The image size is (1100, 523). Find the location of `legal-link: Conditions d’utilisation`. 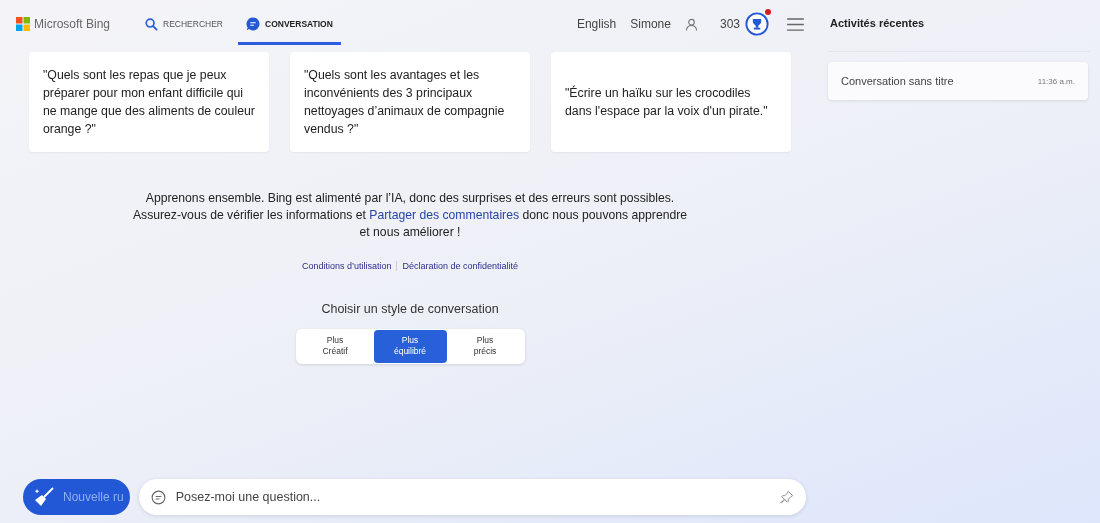

legal-link: Conditions d’utilisation is located at coordinates (346, 266).